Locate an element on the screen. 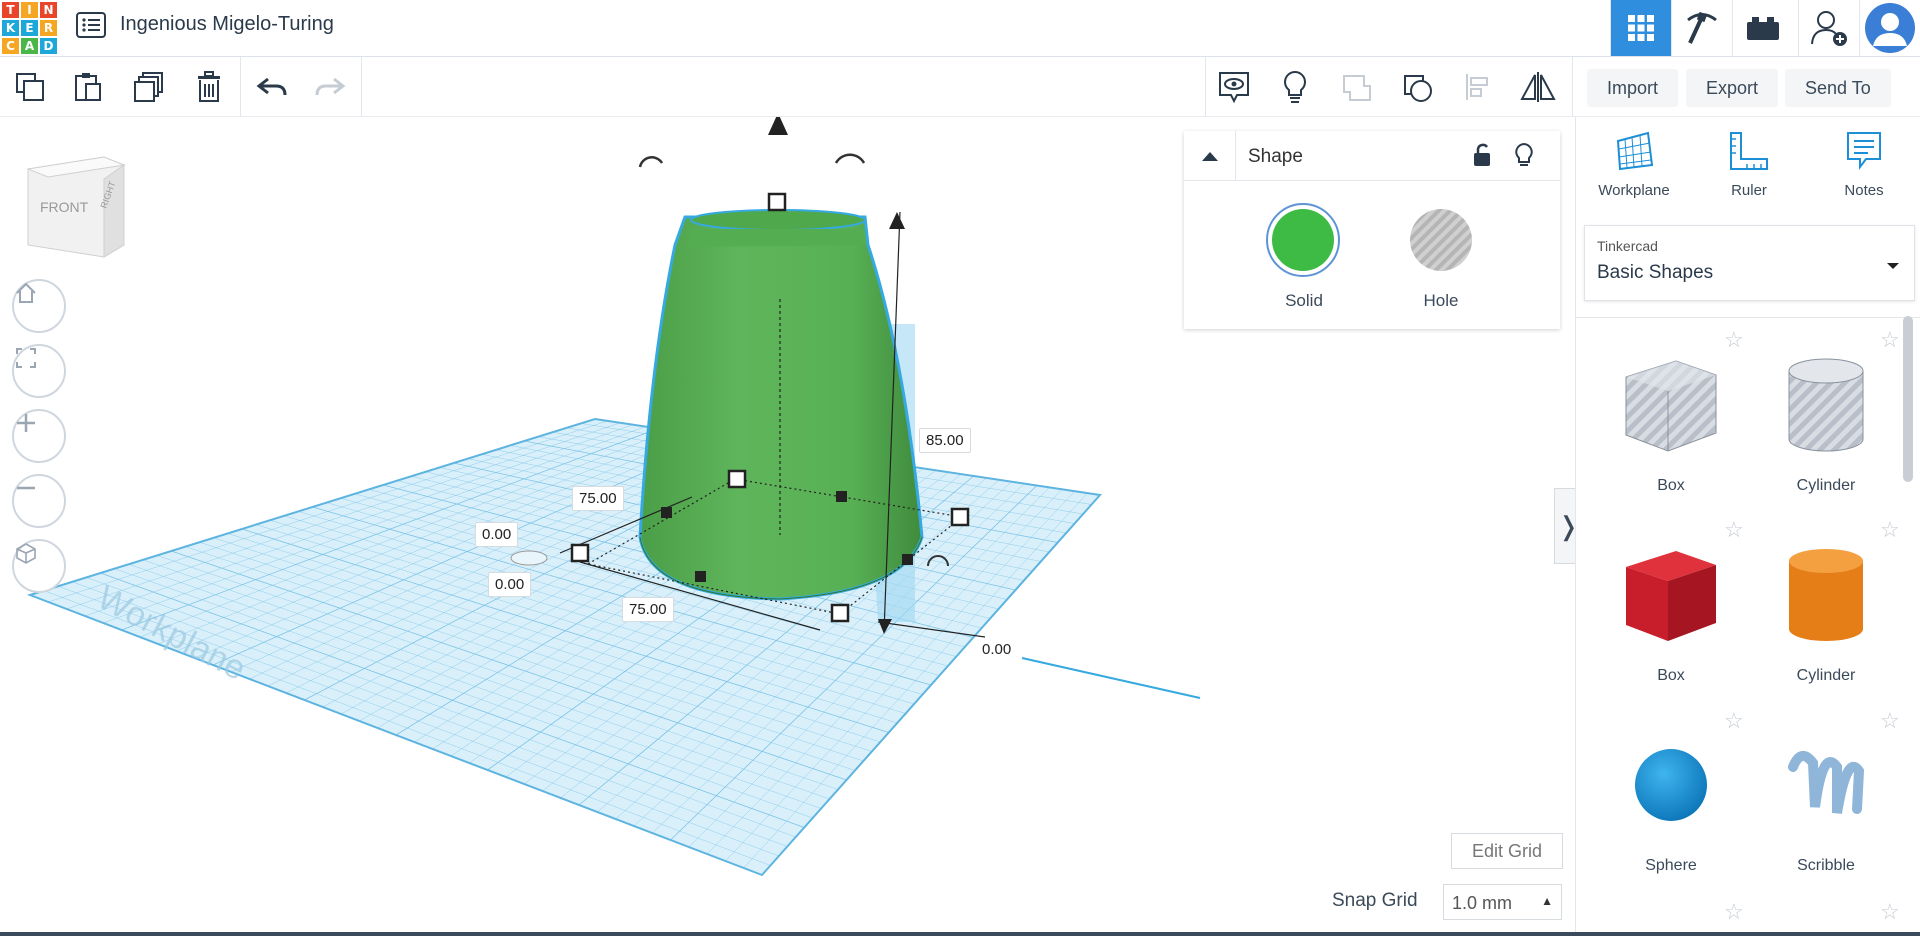 This screenshot has width=1920, height=936. workplane-tool: Workplane is located at coordinates (1634, 164).